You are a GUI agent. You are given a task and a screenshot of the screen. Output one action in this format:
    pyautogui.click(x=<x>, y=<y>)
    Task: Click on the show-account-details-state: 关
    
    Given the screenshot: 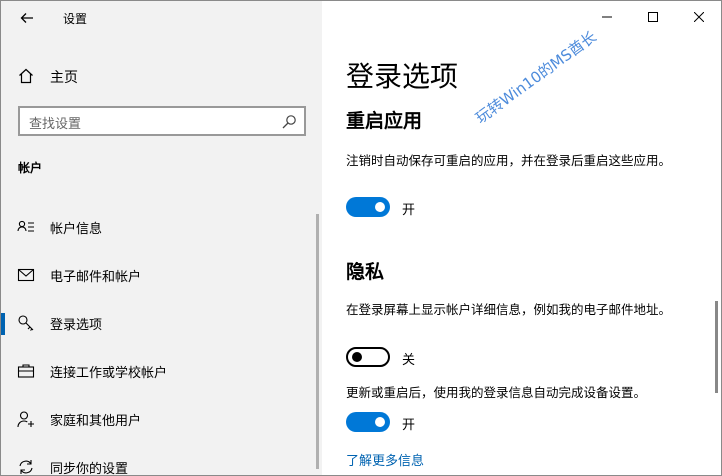 What is the action you would take?
    pyautogui.click(x=409, y=360)
    